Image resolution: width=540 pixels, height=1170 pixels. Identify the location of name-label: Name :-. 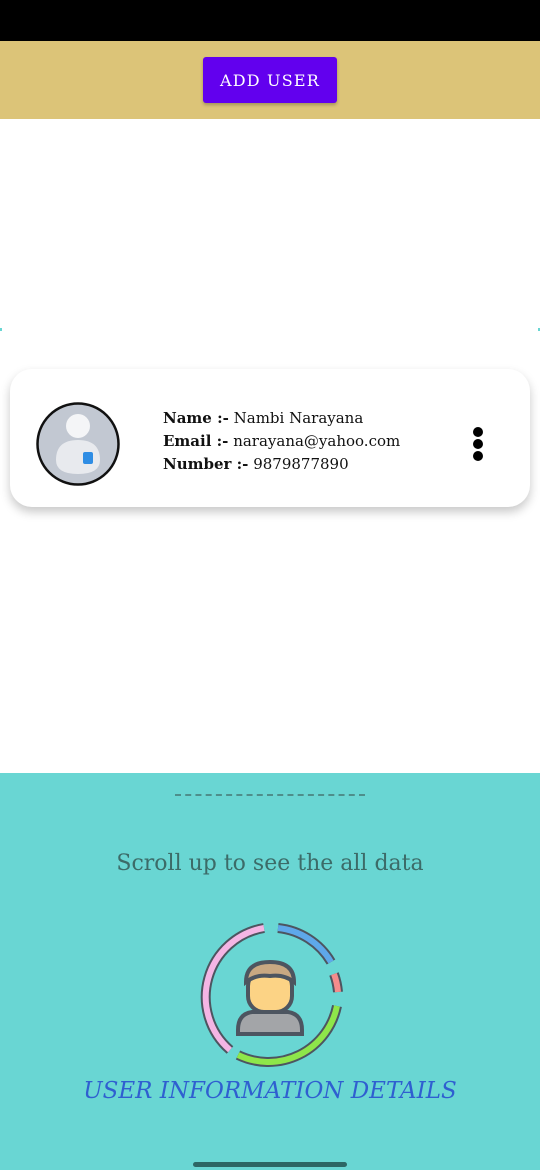
(196, 418).